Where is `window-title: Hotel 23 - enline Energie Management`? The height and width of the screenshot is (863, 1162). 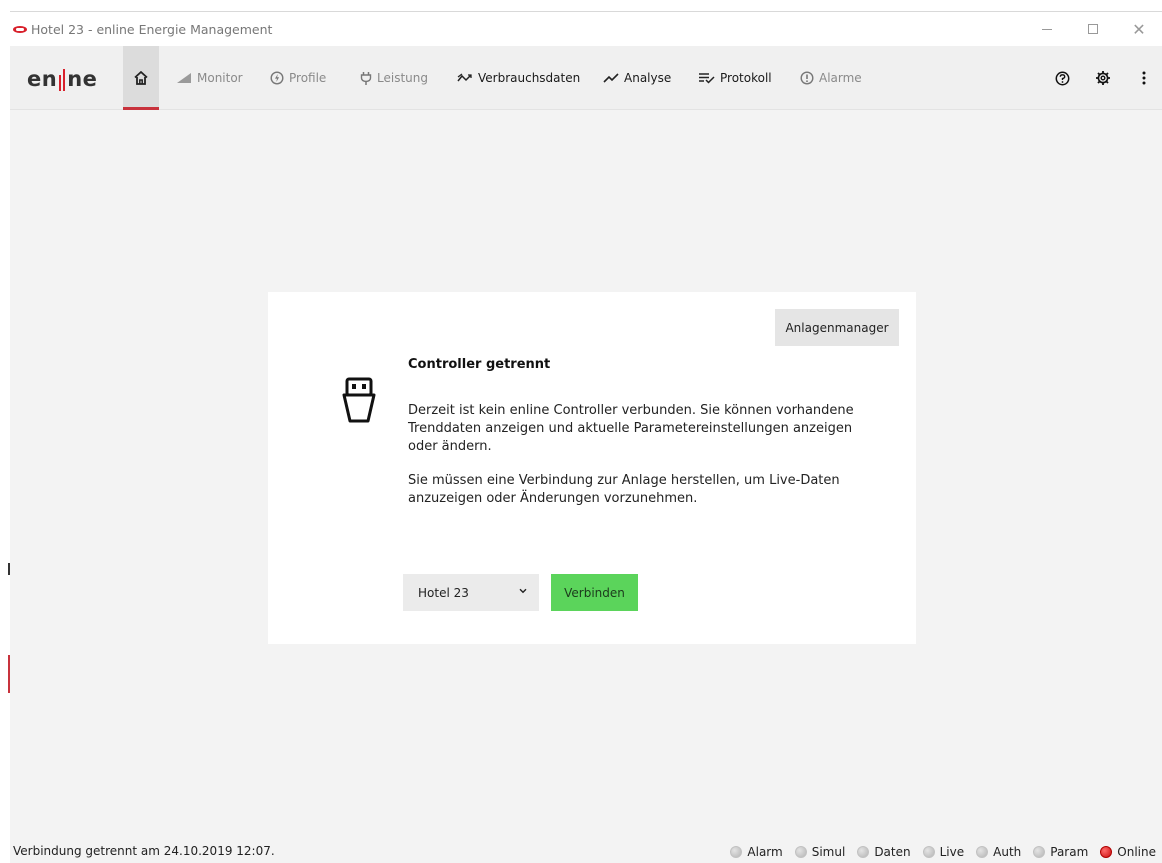
window-title: Hotel 23 - enline Energie Management is located at coordinates (152, 29).